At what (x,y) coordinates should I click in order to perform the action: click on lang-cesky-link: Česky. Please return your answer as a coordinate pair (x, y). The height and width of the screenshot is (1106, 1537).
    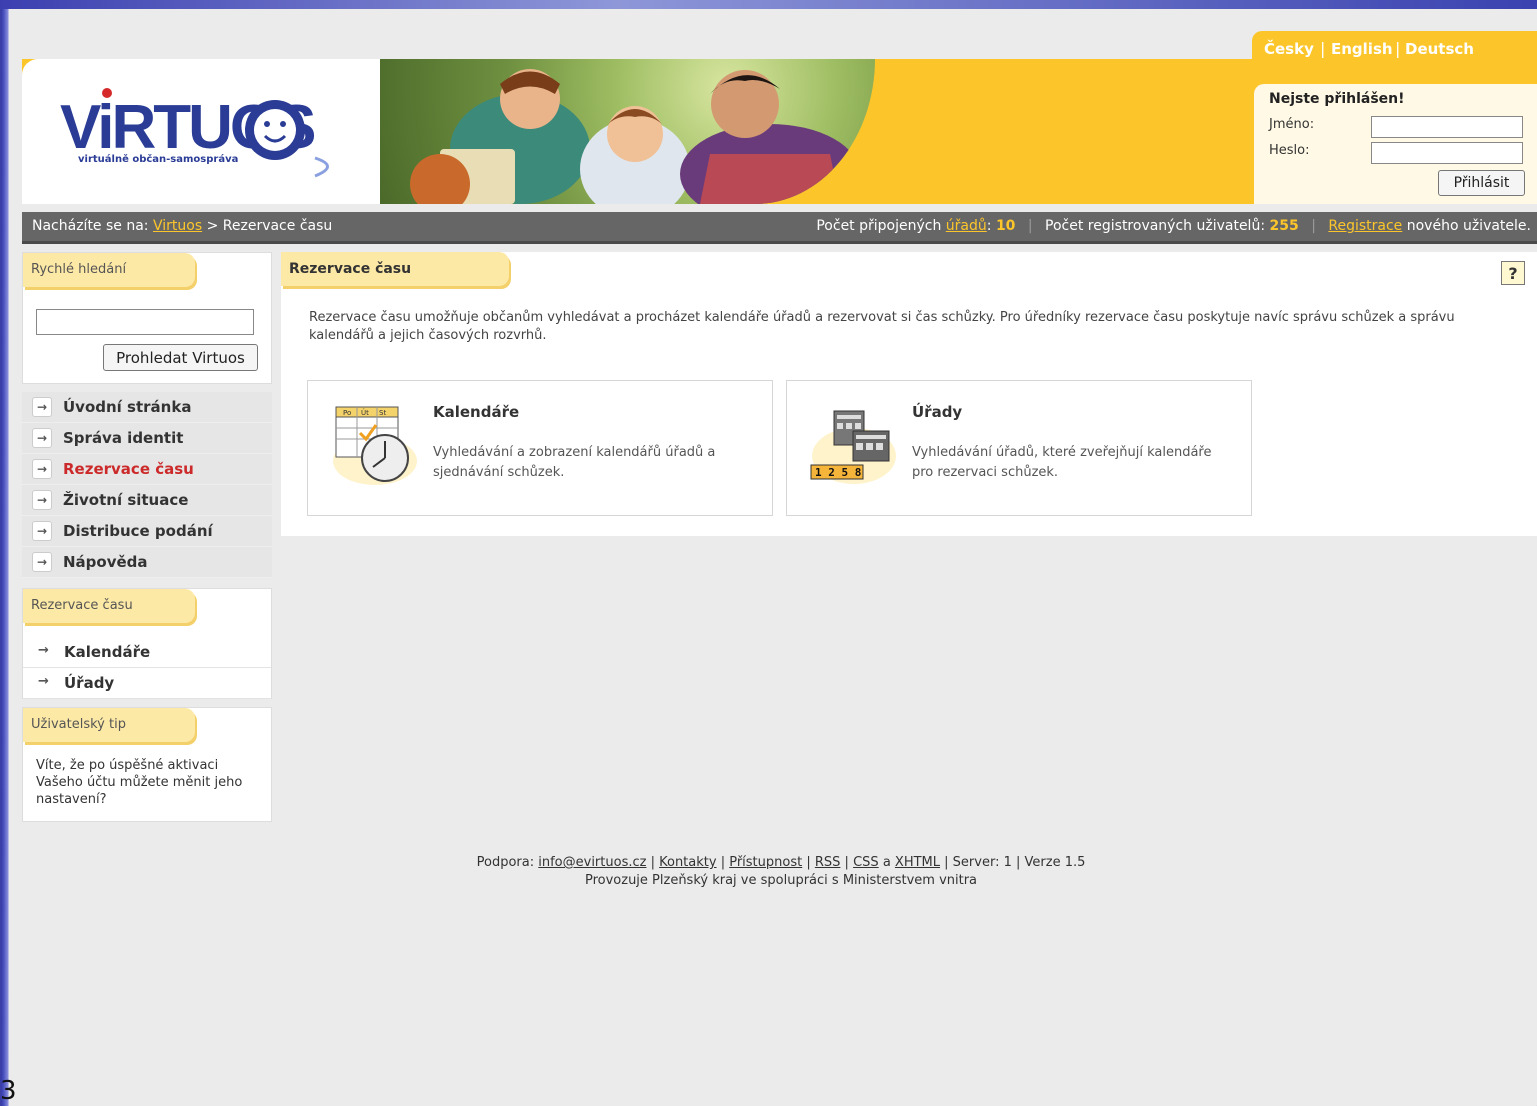
    Looking at the image, I should click on (1289, 49).